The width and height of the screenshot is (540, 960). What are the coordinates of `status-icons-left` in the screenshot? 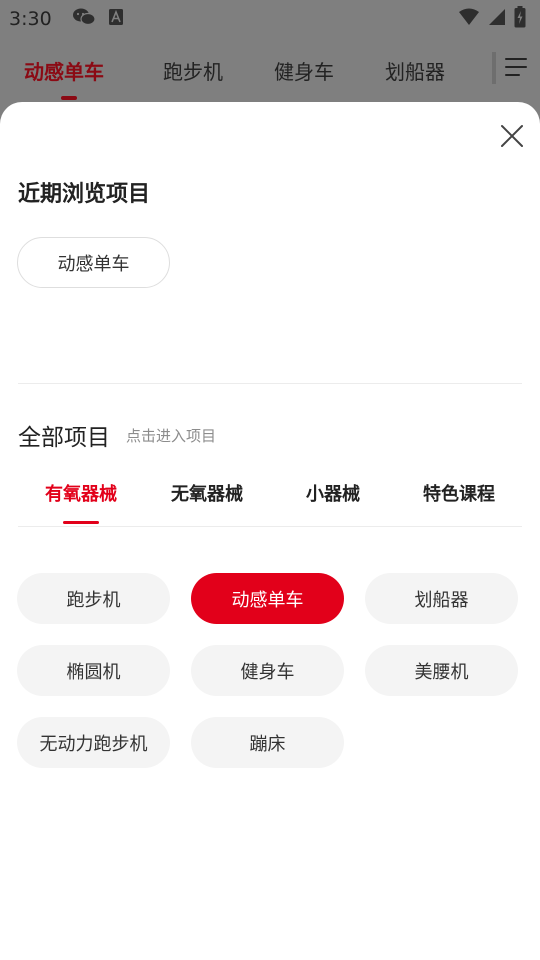 It's located at (98, 19).